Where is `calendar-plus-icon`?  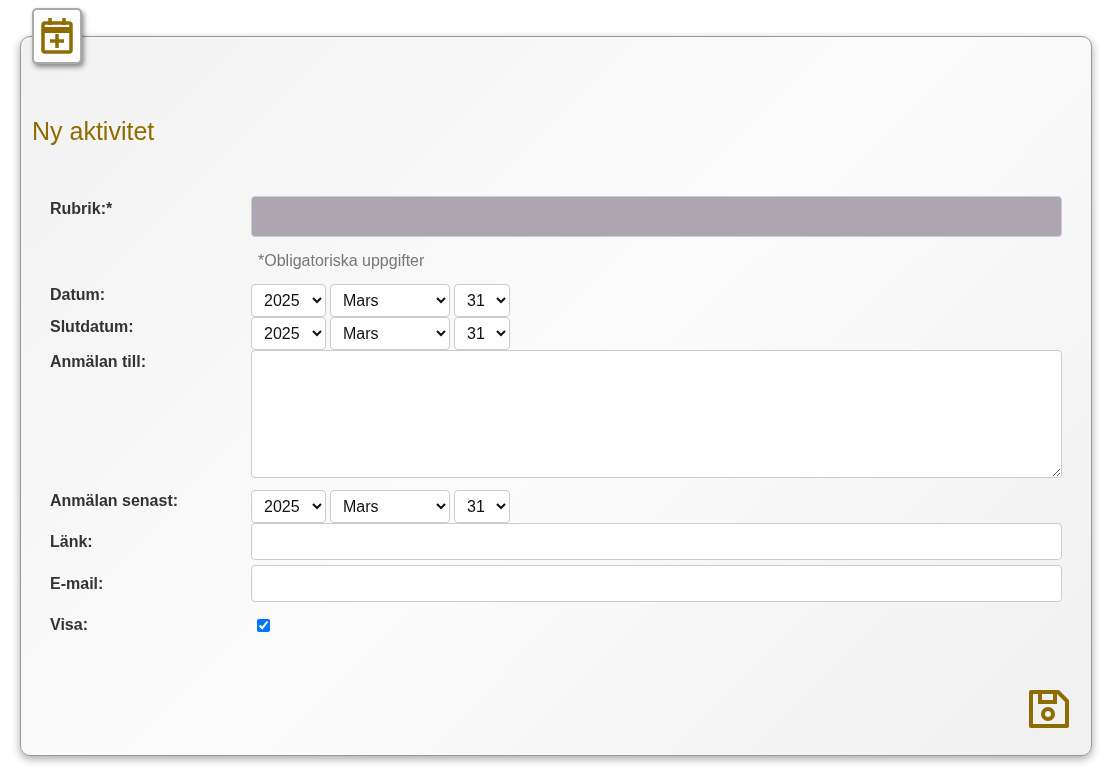
calendar-plus-icon is located at coordinates (57, 36).